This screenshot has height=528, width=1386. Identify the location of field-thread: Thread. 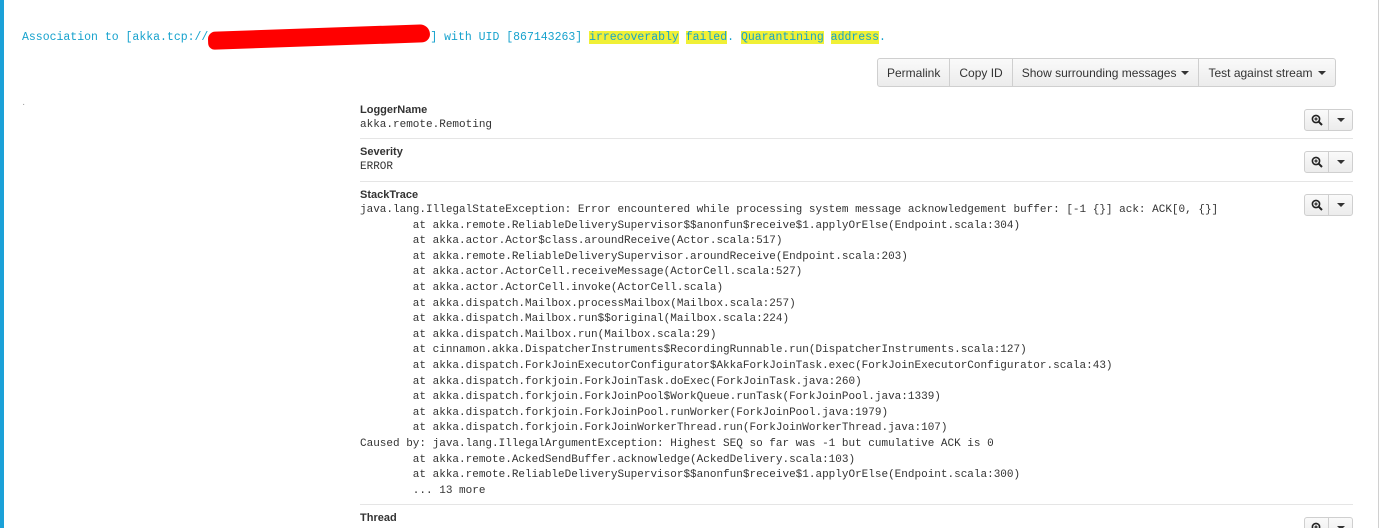
(856, 516).